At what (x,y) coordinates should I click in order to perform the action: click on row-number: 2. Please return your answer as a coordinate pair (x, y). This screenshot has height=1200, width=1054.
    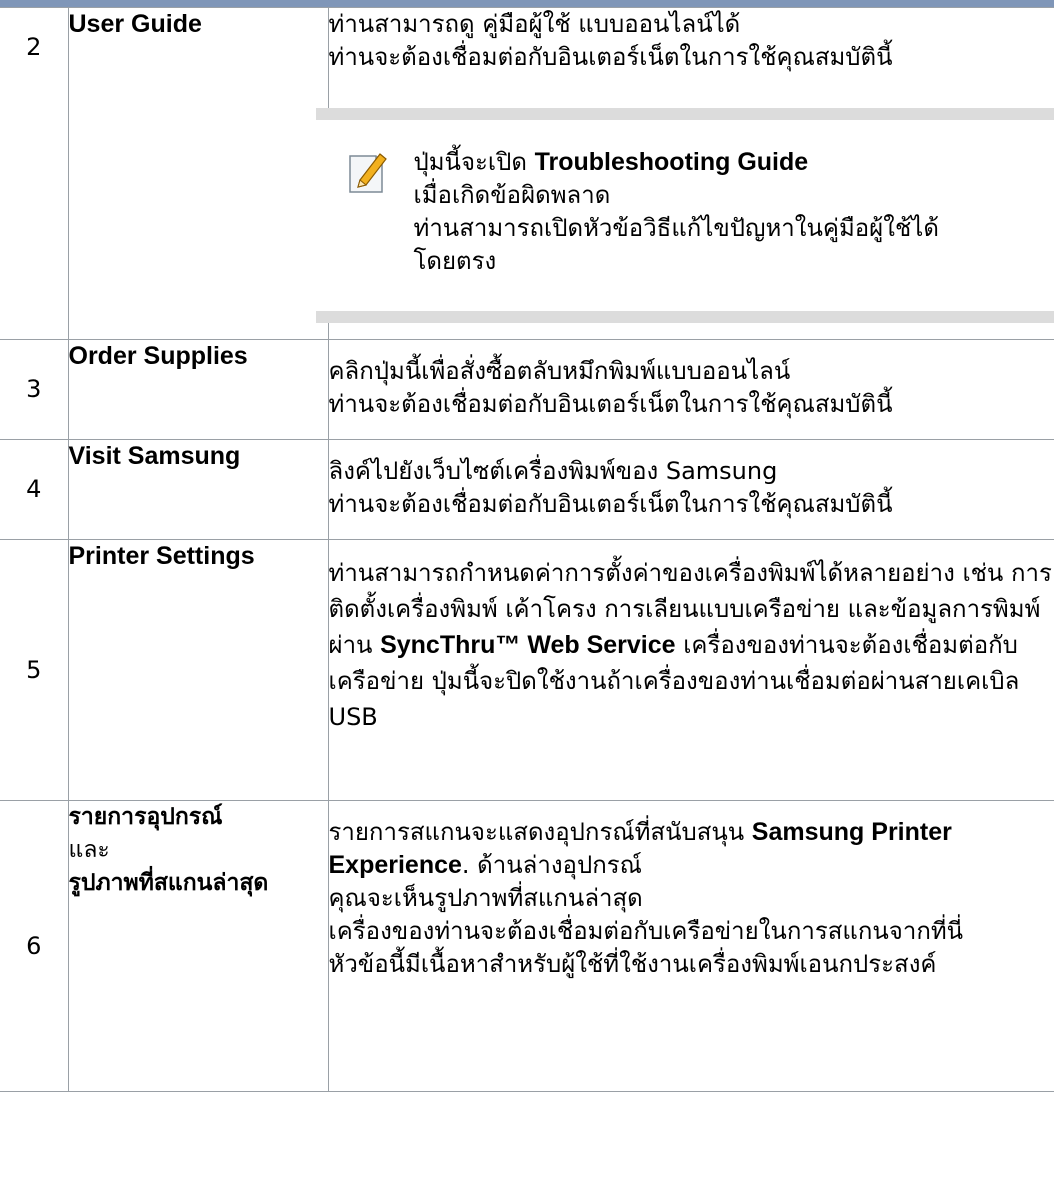
    Looking at the image, I should click on (34, 173).